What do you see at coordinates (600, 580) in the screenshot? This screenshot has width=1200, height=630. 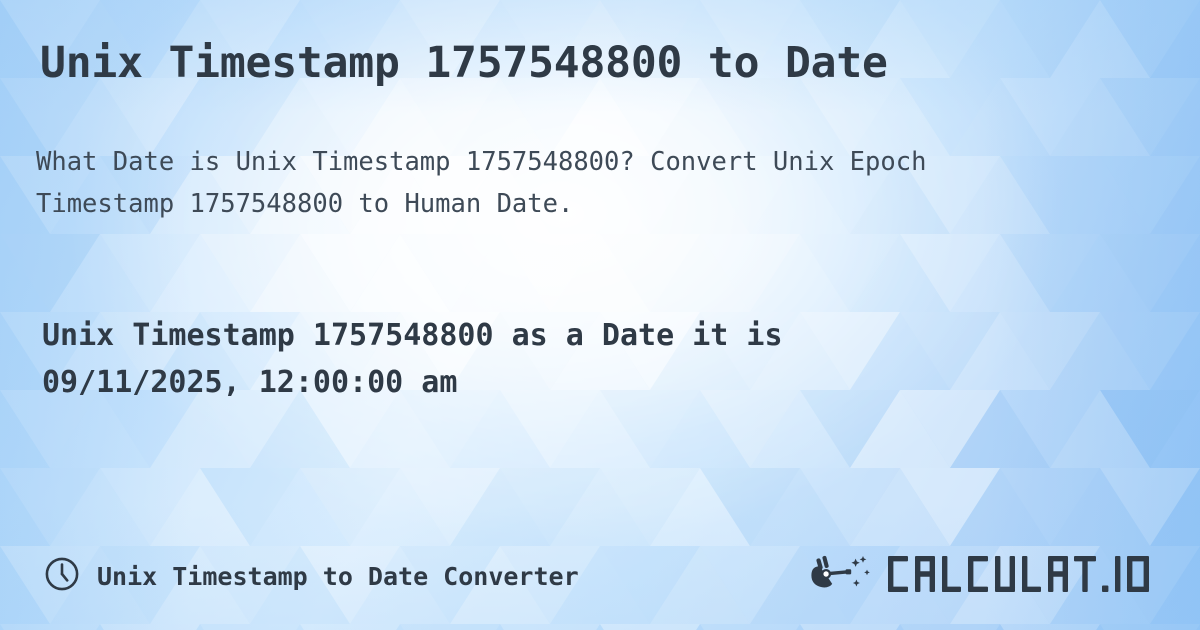 I see `card-footer: Unix Timestamp to Date Converter` at bounding box center [600, 580].